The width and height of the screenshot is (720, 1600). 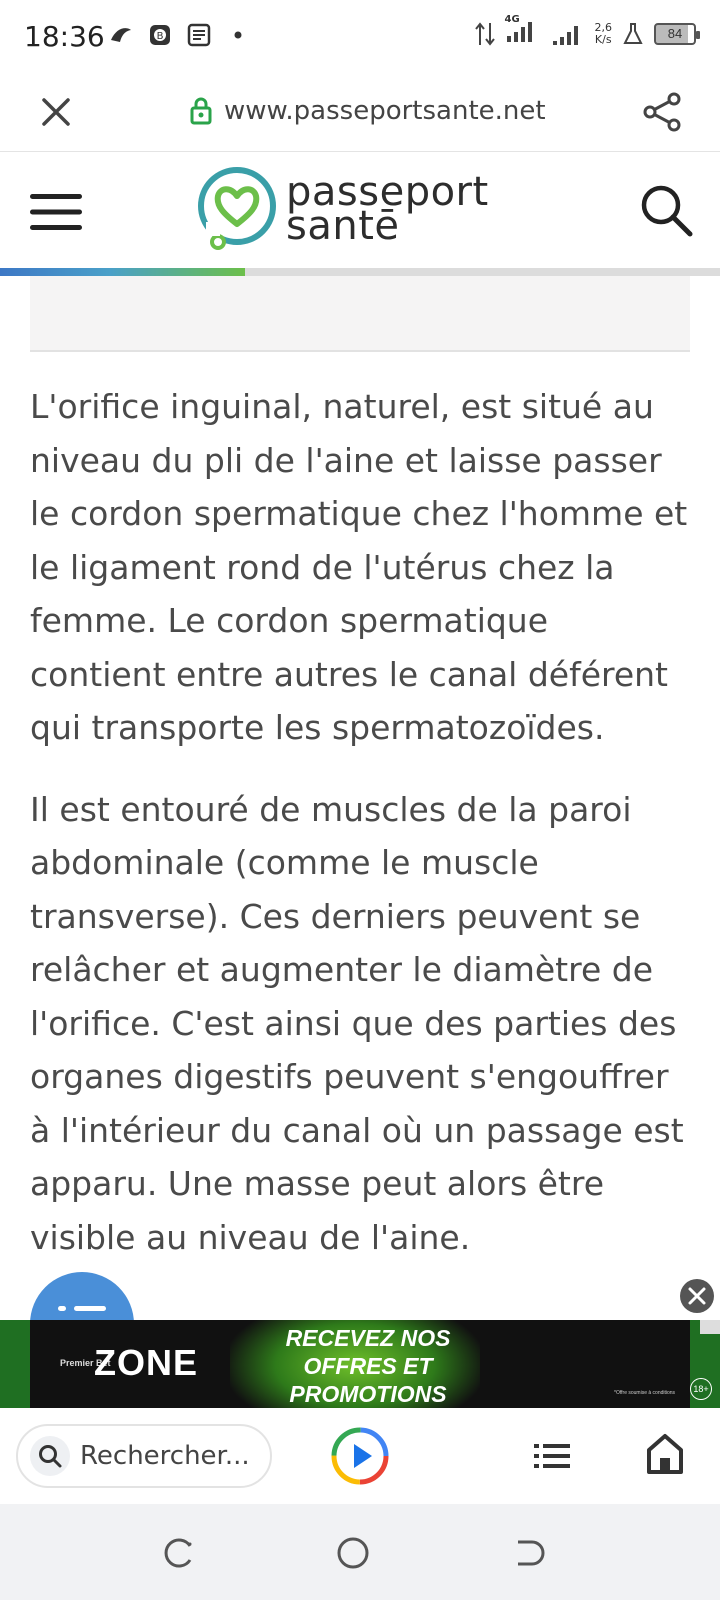 What do you see at coordinates (353, 1553) in the screenshot?
I see `home-circle-icon` at bounding box center [353, 1553].